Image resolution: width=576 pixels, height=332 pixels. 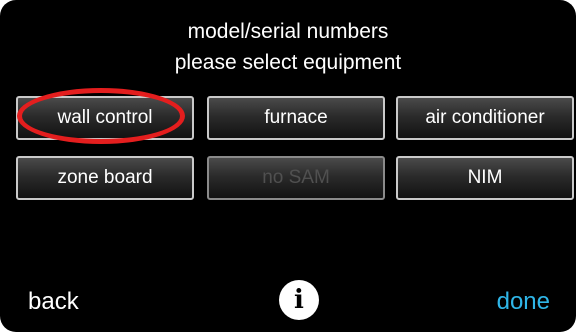 What do you see at coordinates (296, 178) in the screenshot?
I see `no-sam-button: no SAM` at bounding box center [296, 178].